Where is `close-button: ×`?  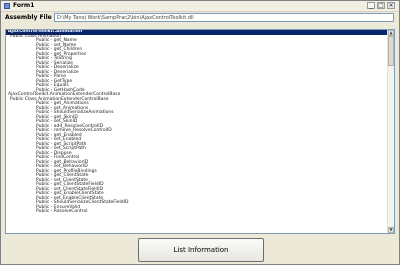 close-button: × is located at coordinates (391, 5).